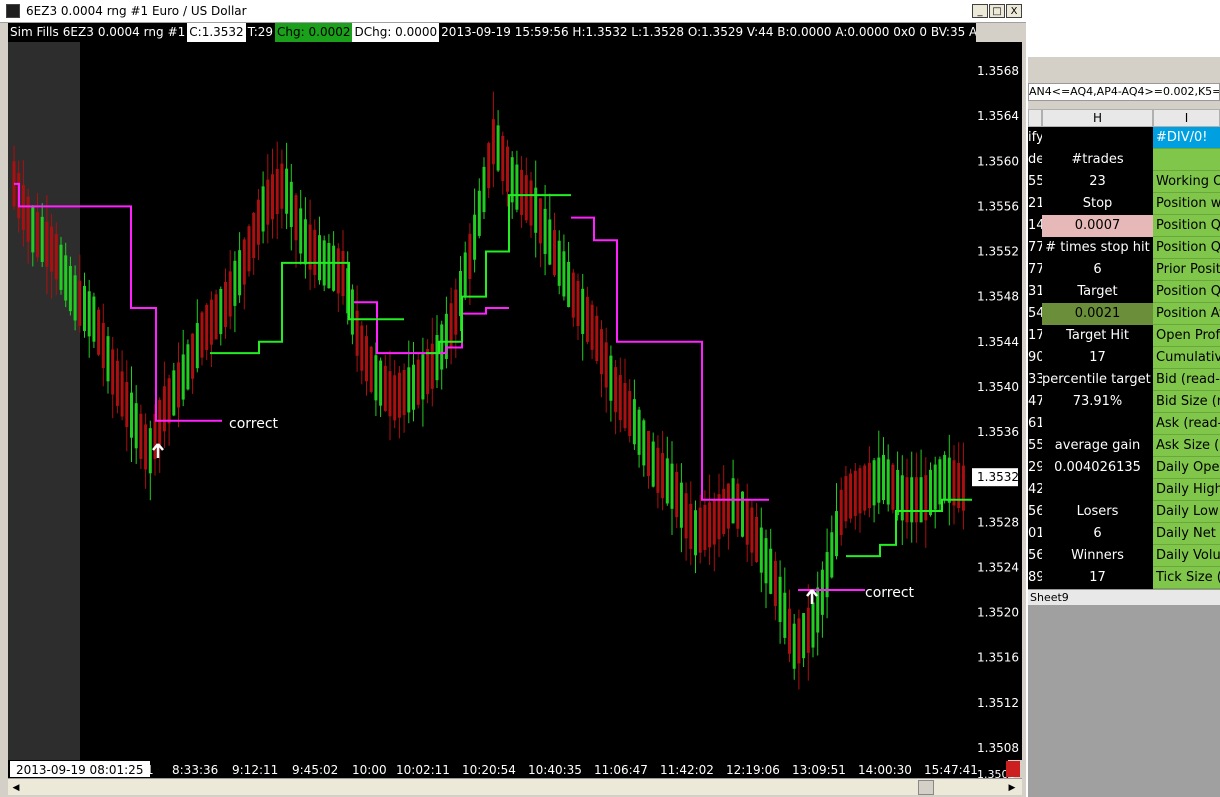 The width and height of the screenshot is (1220, 797). I want to click on cell-g: ify, so click(1035, 138).